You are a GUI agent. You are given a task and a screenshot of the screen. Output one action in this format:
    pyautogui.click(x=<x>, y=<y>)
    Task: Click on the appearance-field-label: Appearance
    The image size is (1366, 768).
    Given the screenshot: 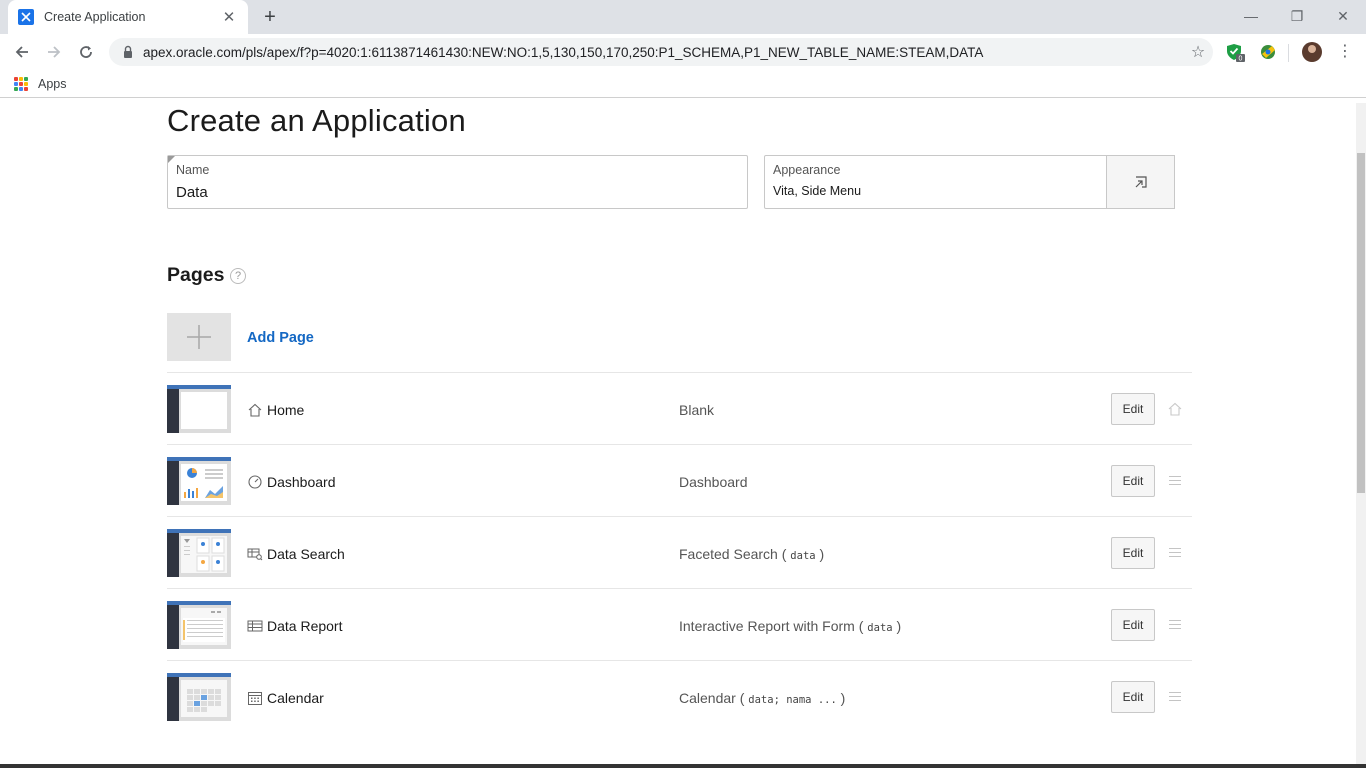 What is the action you would take?
    pyautogui.click(x=807, y=170)
    